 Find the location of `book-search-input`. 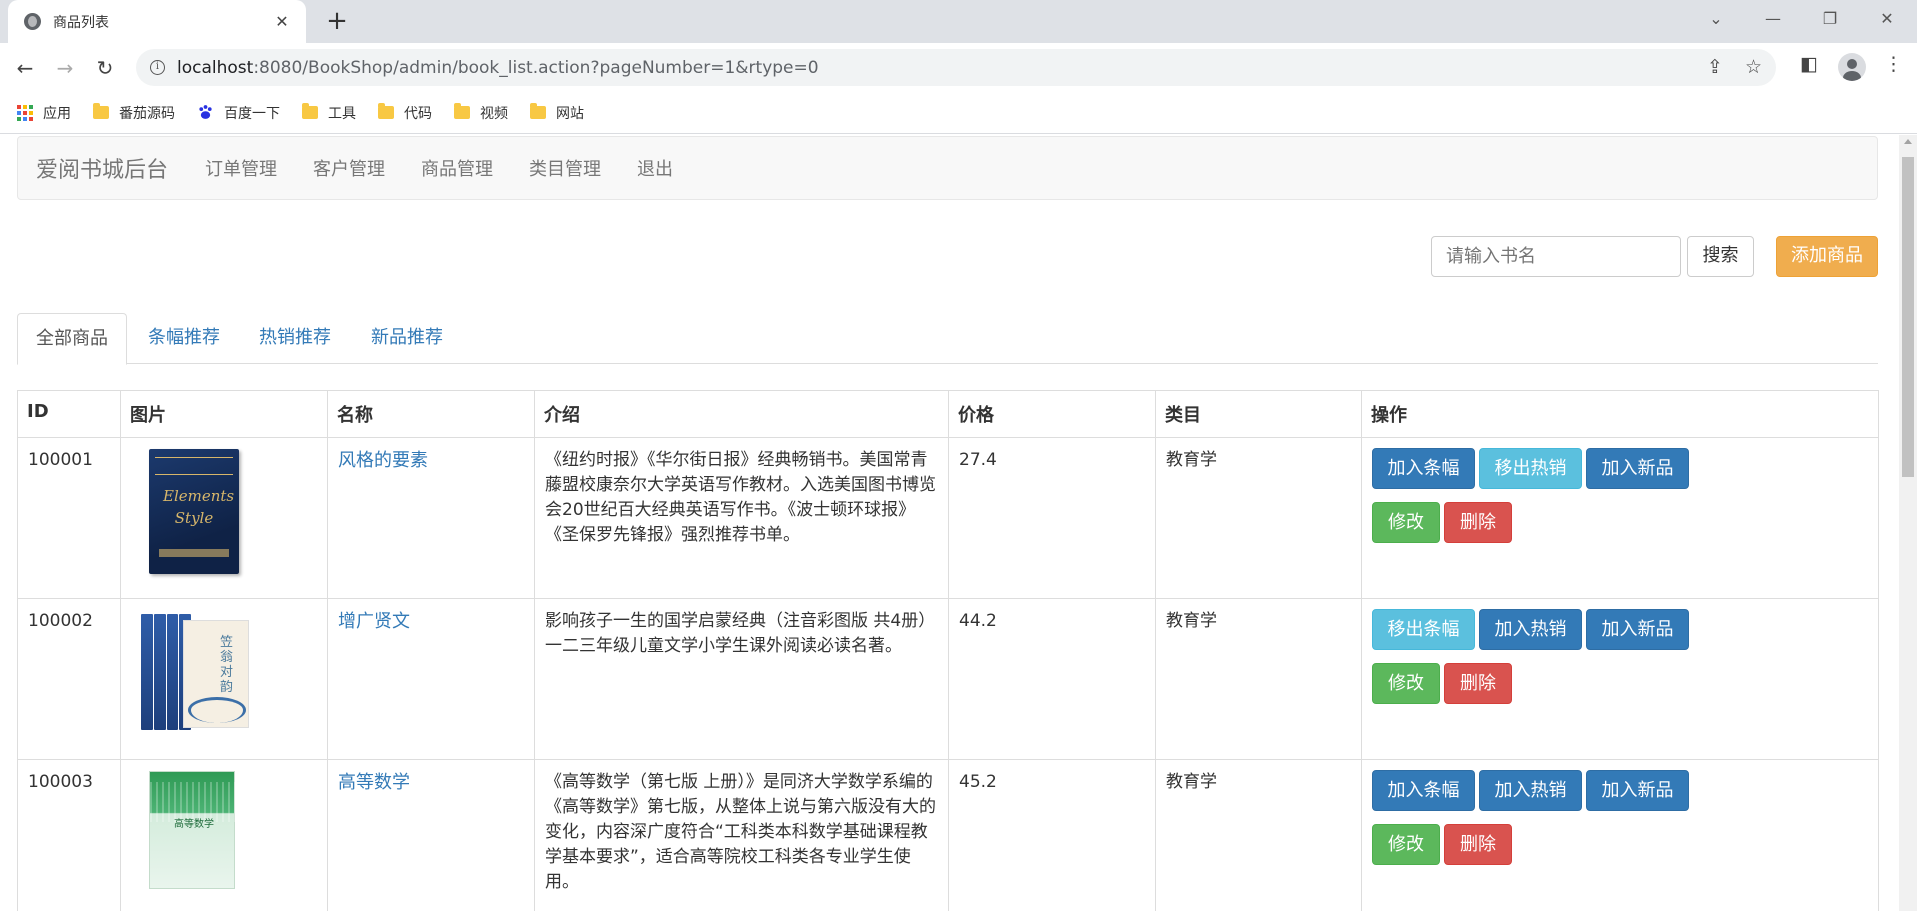

book-search-input is located at coordinates (1556, 256).